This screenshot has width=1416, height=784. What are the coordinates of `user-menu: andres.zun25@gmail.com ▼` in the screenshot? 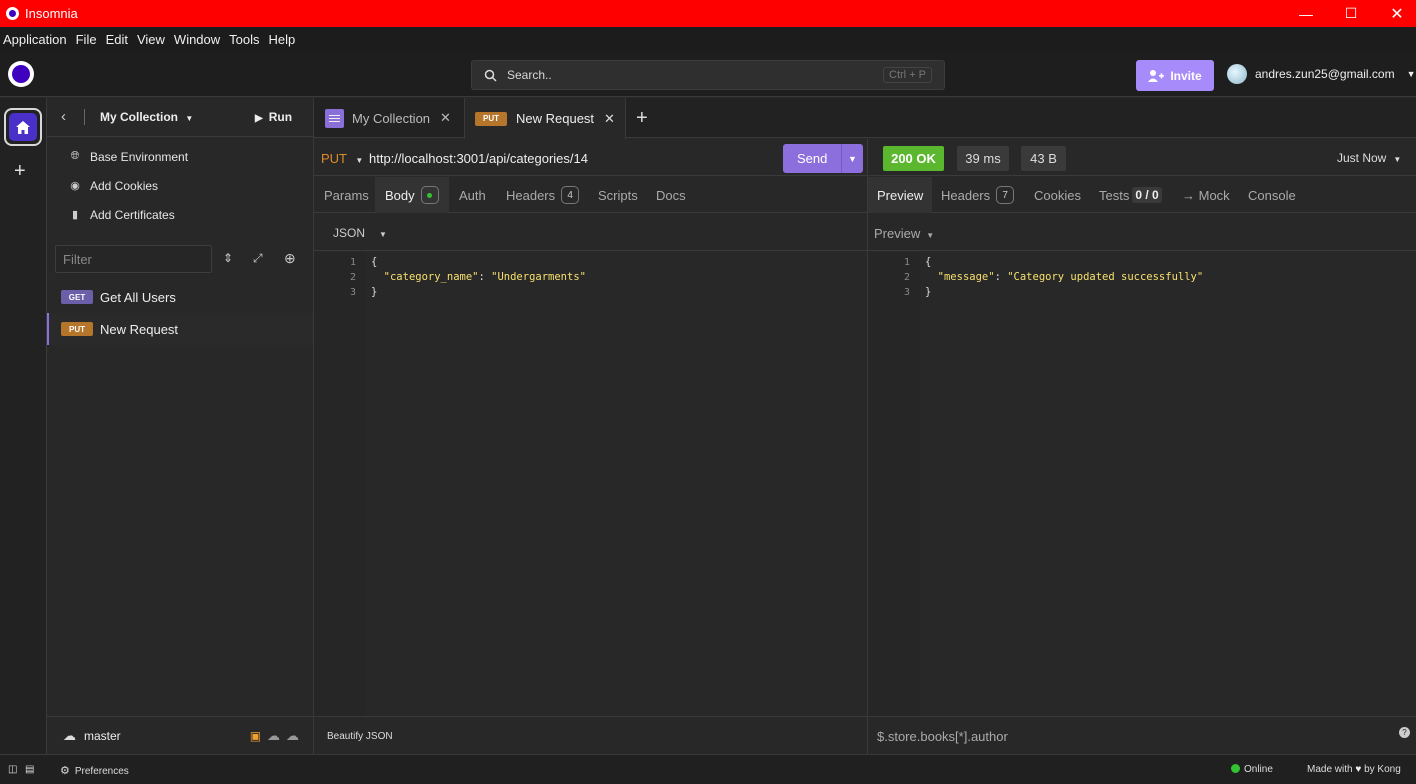 It's located at (1321, 74).